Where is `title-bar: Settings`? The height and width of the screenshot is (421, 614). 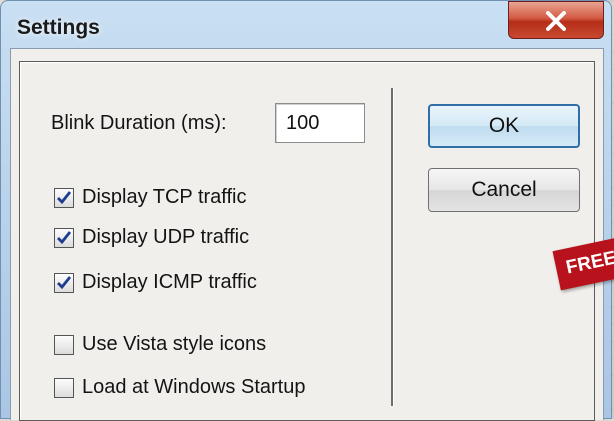
title-bar: Settings is located at coordinates (306, 25).